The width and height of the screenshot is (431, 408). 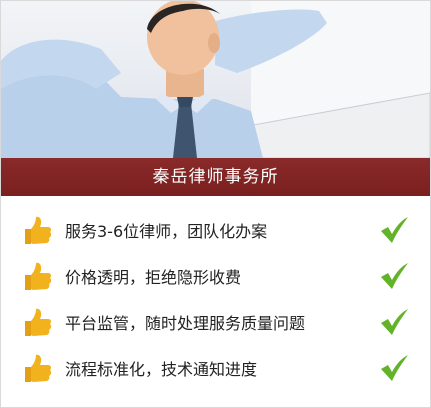 I want to click on feature-item: 服务3-6位律师，团队化办案, so click(x=215, y=230).